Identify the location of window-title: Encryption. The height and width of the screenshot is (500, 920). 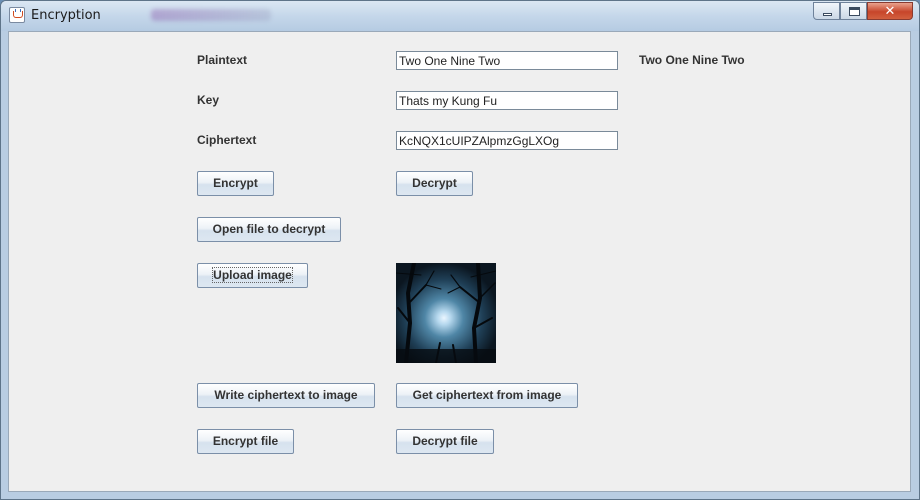
(66, 15).